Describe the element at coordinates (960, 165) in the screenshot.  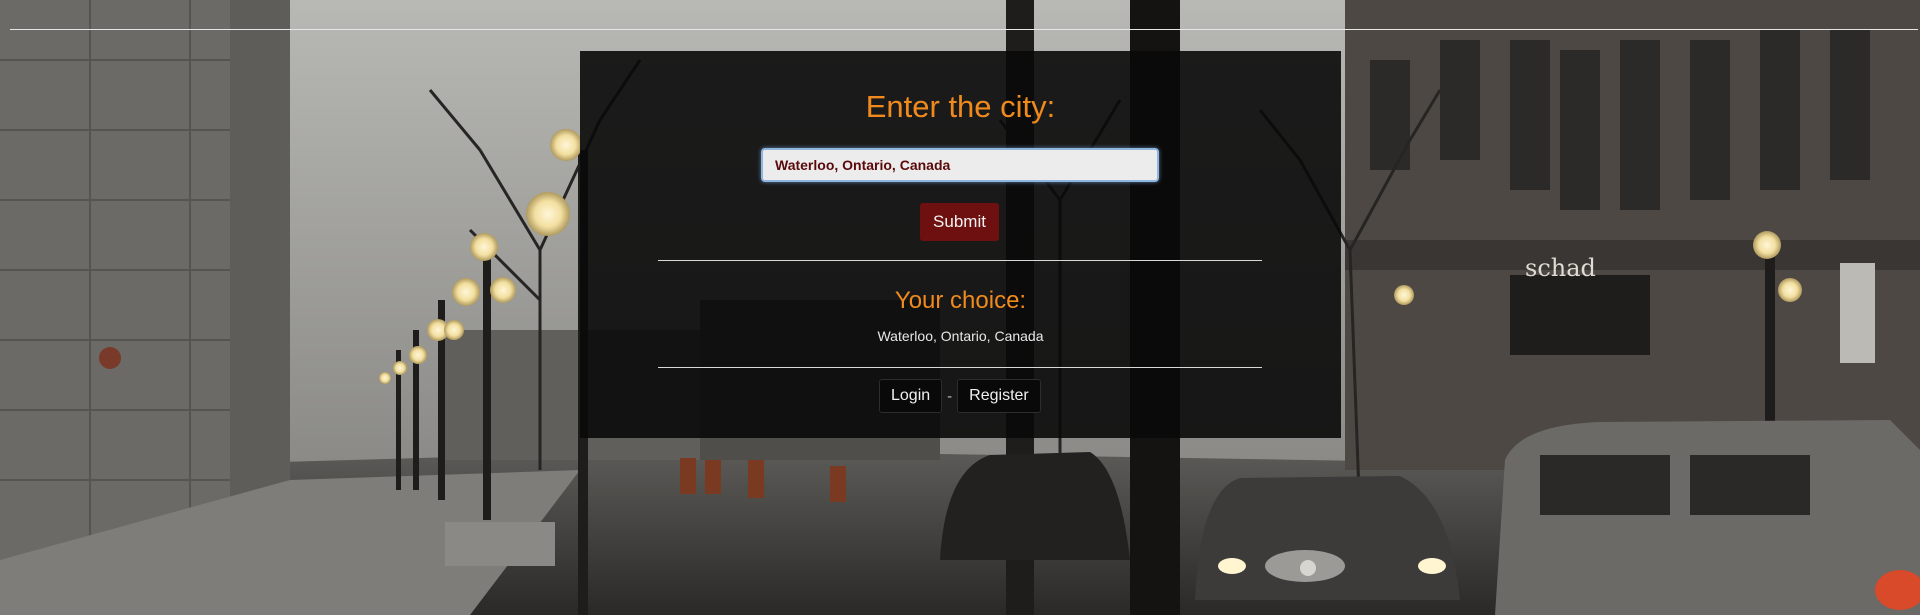
I see `city-input` at that location.